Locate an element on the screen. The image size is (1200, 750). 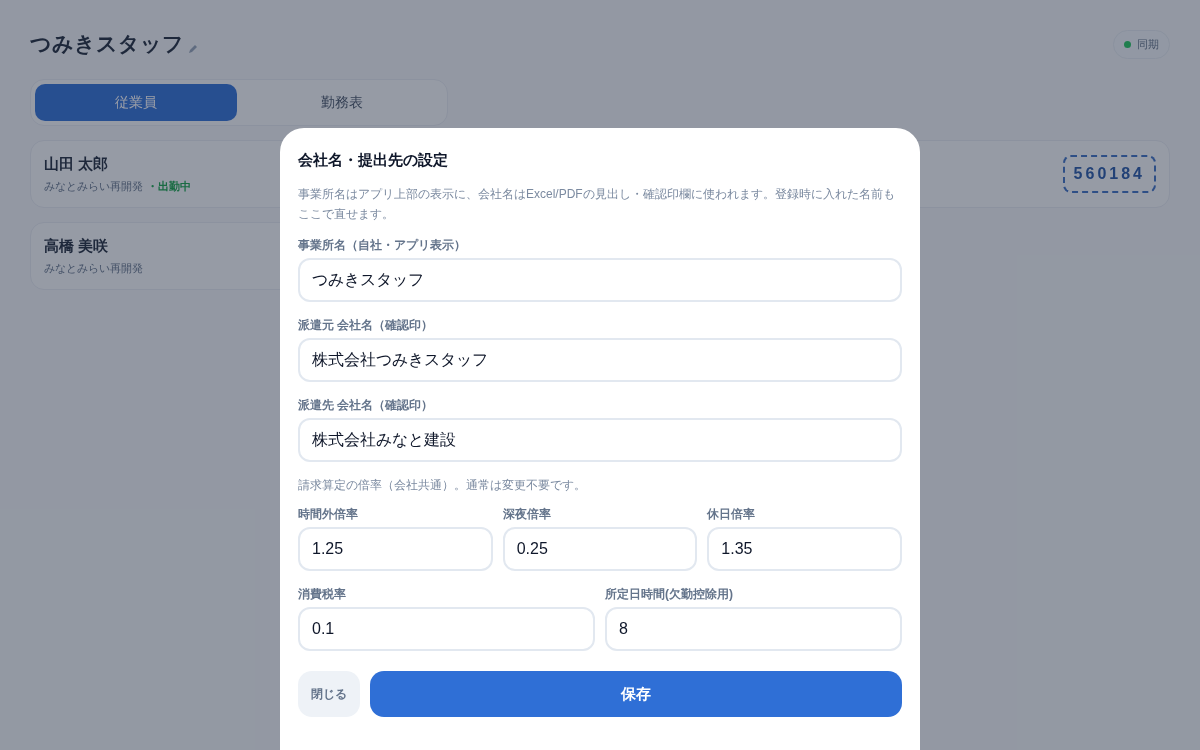
field-label: 派遣先 会社名（確認印） is located at coordinates (366, 405).